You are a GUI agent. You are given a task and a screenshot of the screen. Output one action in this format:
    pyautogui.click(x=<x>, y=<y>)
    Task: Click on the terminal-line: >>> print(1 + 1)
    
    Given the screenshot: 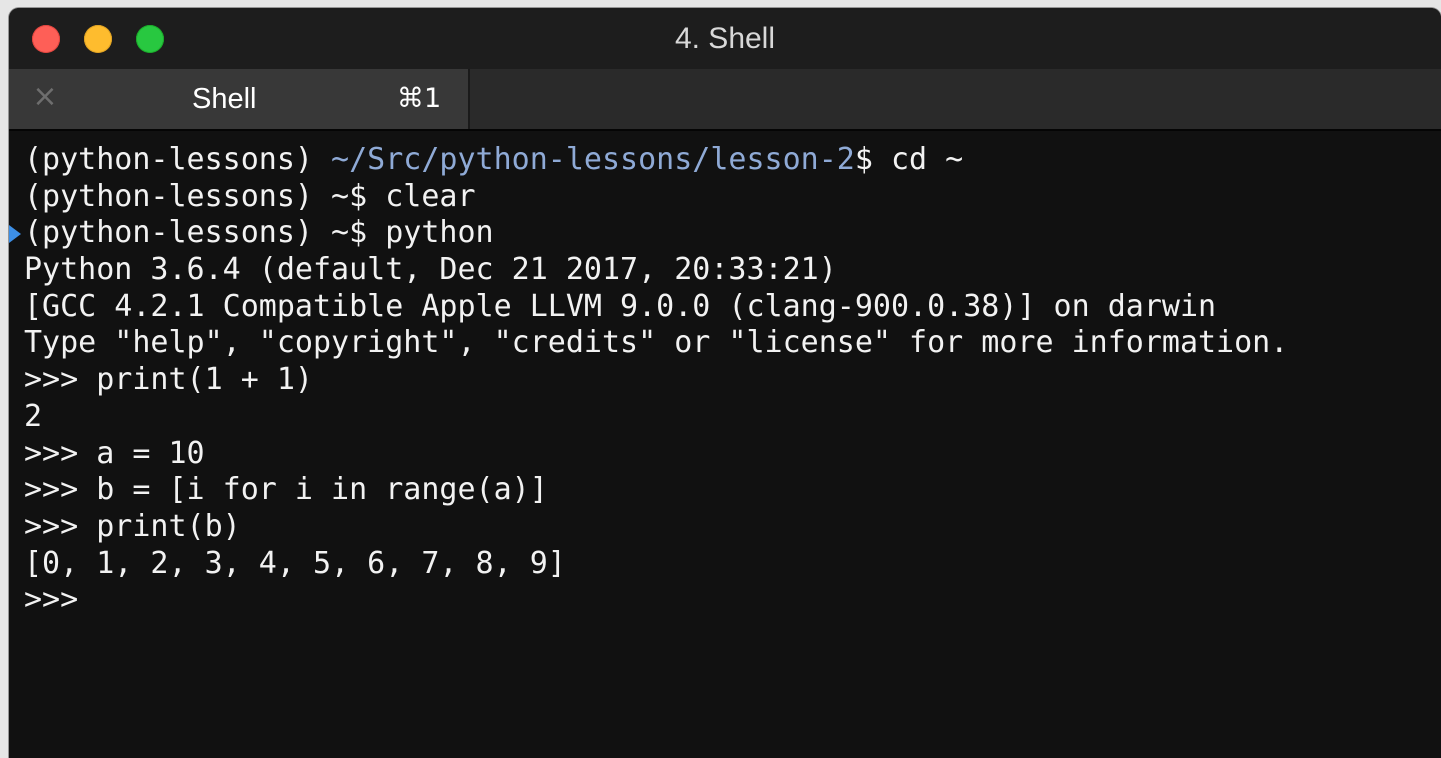 What is the action you would take?
    pyautogui.click(x=656, y=380)
    